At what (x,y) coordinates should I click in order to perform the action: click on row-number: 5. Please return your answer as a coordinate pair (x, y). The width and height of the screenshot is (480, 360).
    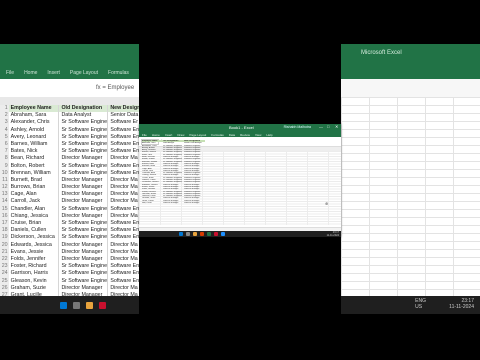
    Looking at the image, I should click on (4, 137).